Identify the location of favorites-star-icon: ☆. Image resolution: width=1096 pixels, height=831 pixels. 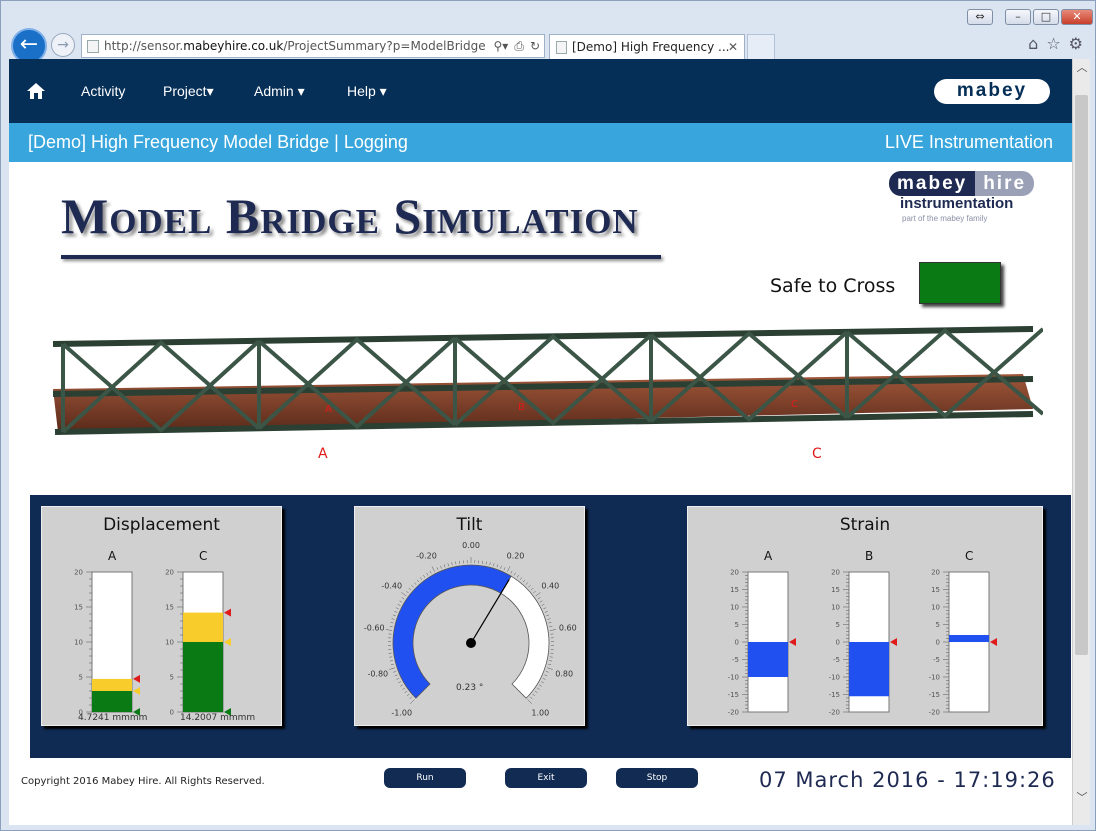
(1053, 43).